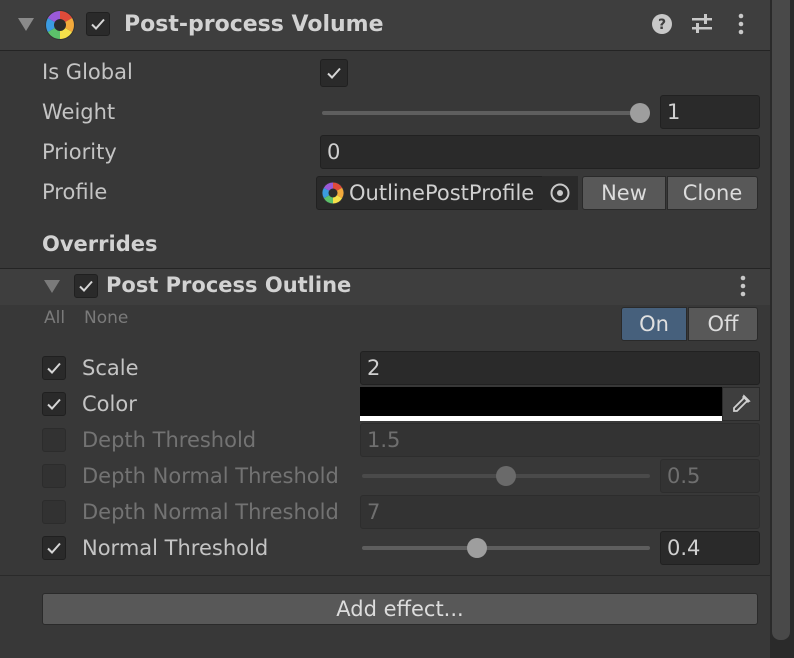  What do you see at coordinates (723, 324) in the screenshot?
I see `effect-off-toggle: Off` at bounding box center [723, 324].